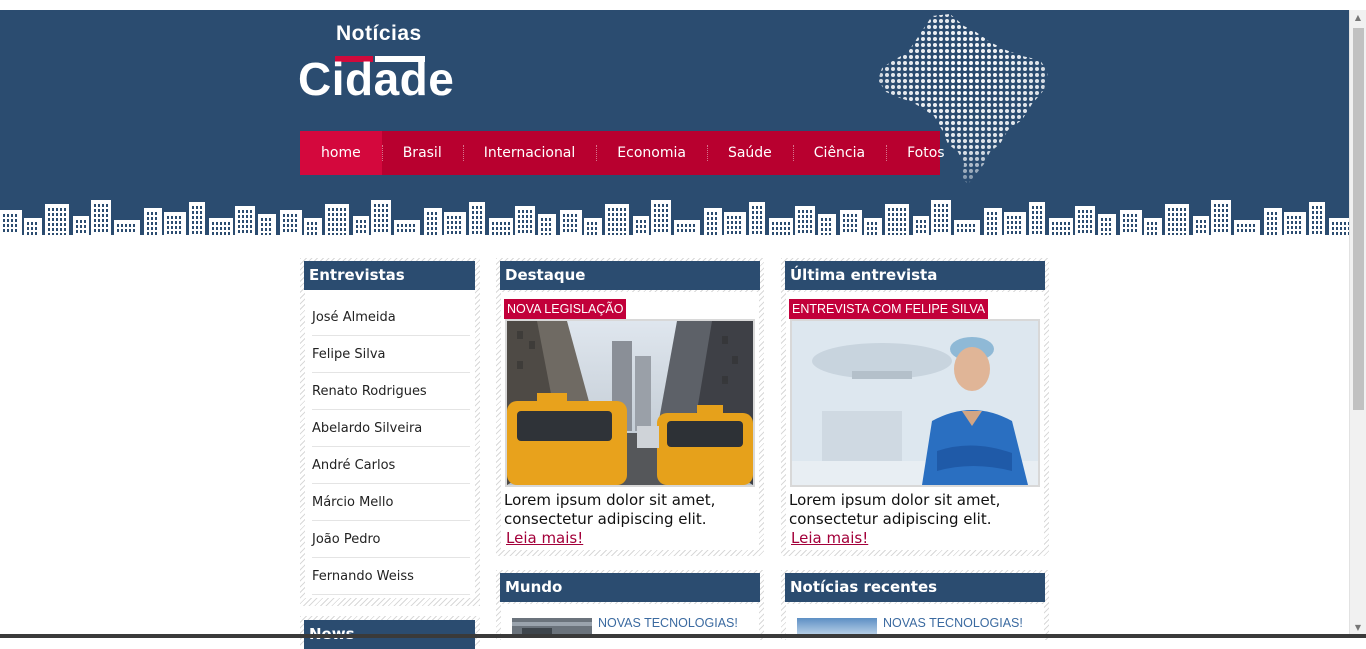 The width and height of the screenshot is (1366, 649). Describe the element at coordinates (953, 623) in the screenshot. I see `recent-news-item-link: NOVAS TECNOLOGIAS!` at that location.